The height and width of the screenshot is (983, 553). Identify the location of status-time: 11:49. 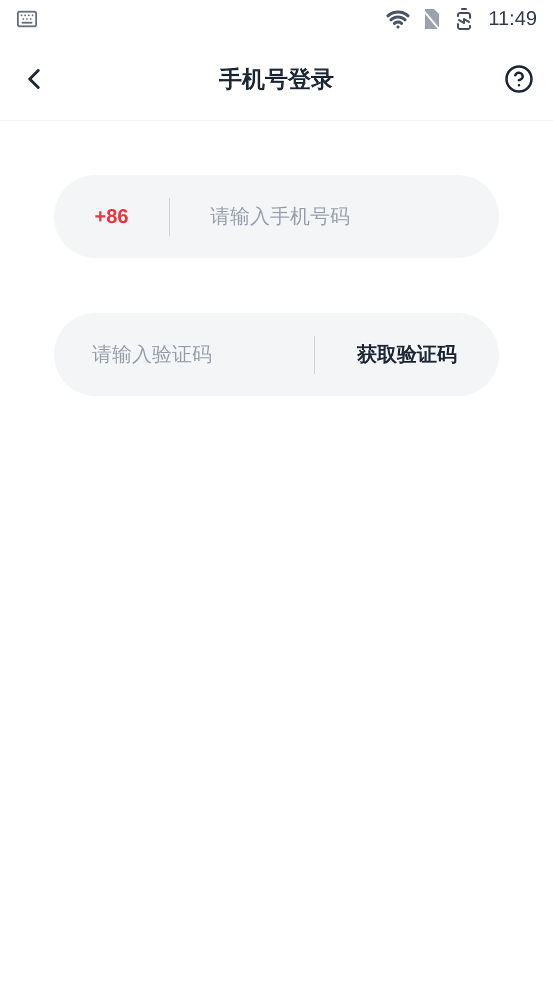
(512, 19).